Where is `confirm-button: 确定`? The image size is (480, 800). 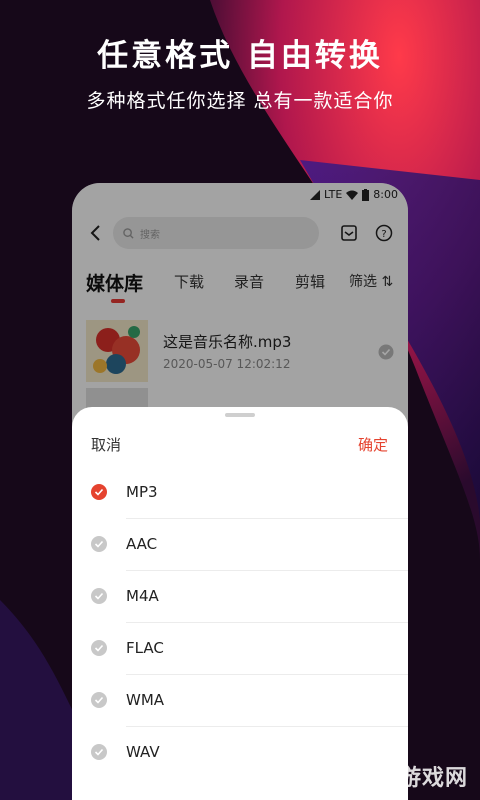
confirm-button: 确定 is located at coordinates (373, 444).